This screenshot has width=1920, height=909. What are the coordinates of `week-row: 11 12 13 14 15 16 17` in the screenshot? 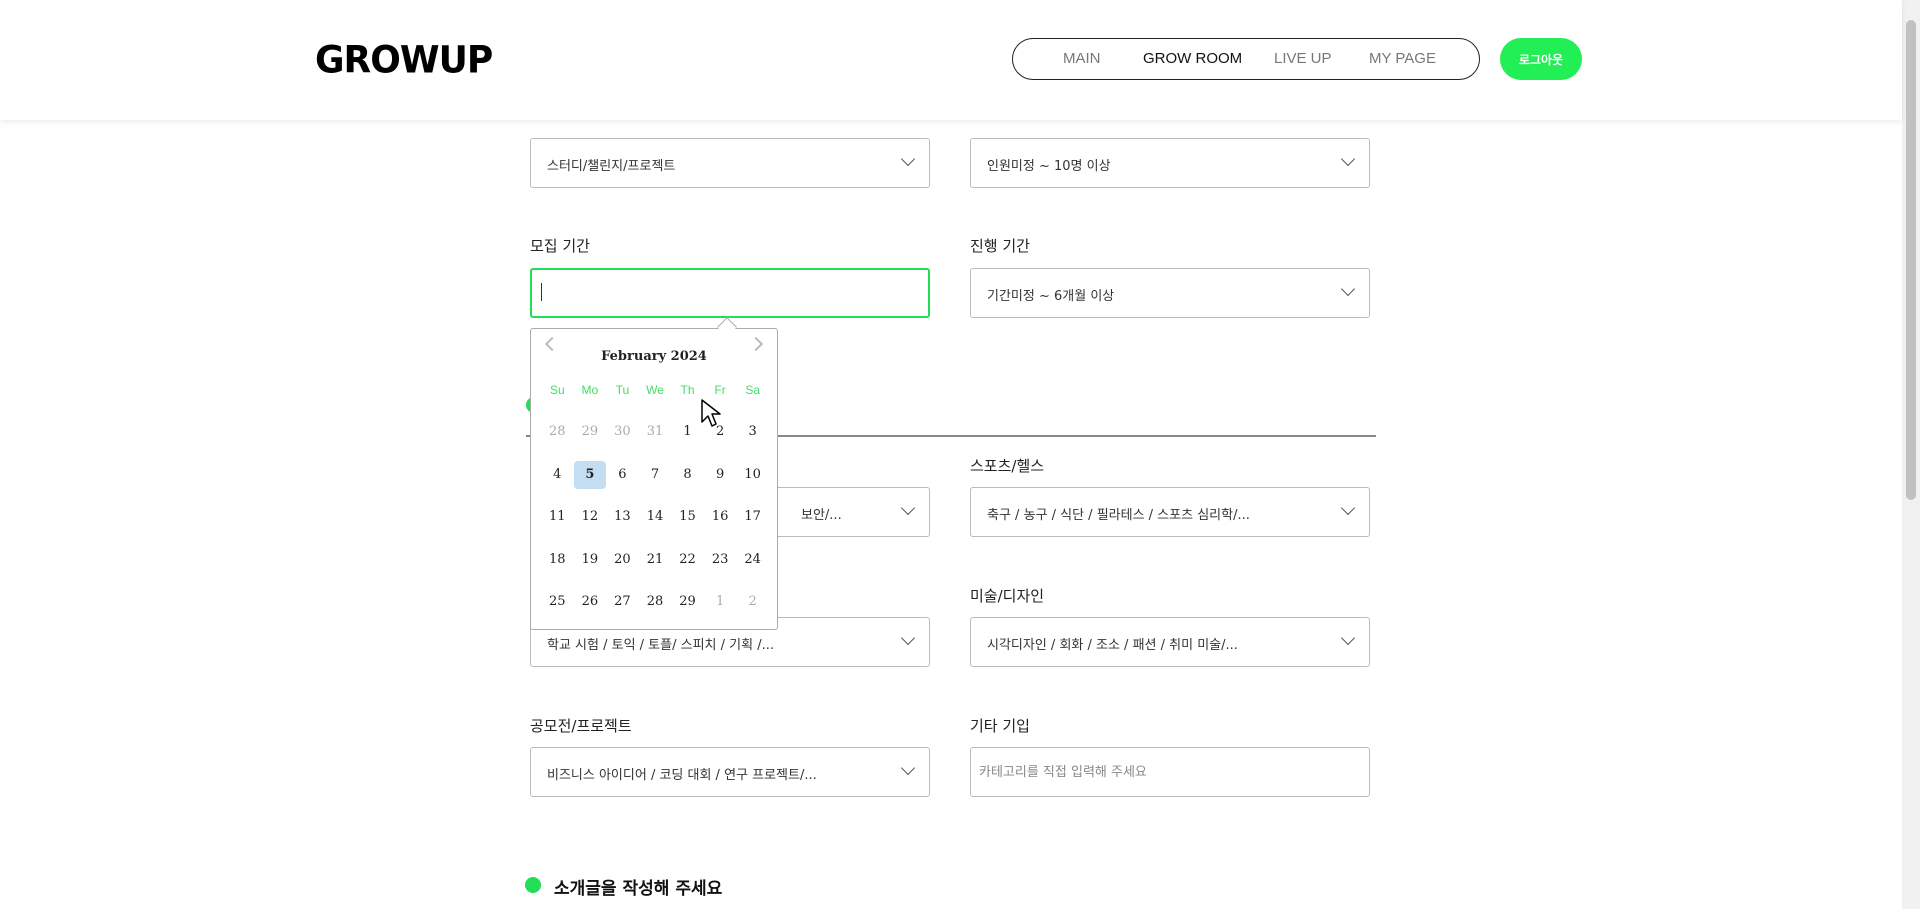 It's located at (655, 517).